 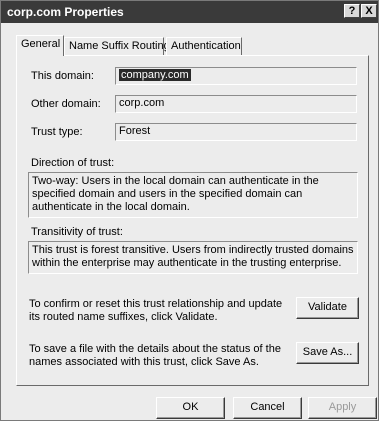 What do you see at coordinates (66, 104) in the screenshot?
I see `other-domain-label: Other domain:` at bounding box center [66, 104].